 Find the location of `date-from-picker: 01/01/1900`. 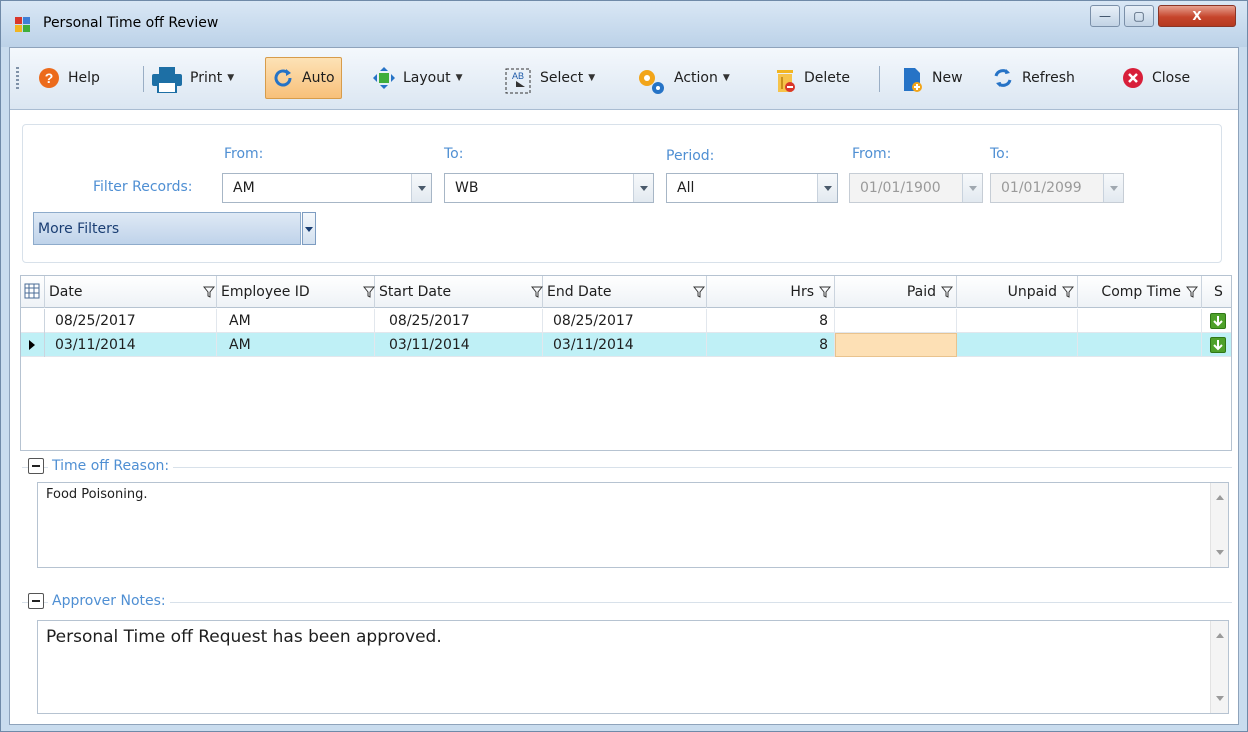

date-from-picker: 01/01/1900 is located at coordinates (916, 188).